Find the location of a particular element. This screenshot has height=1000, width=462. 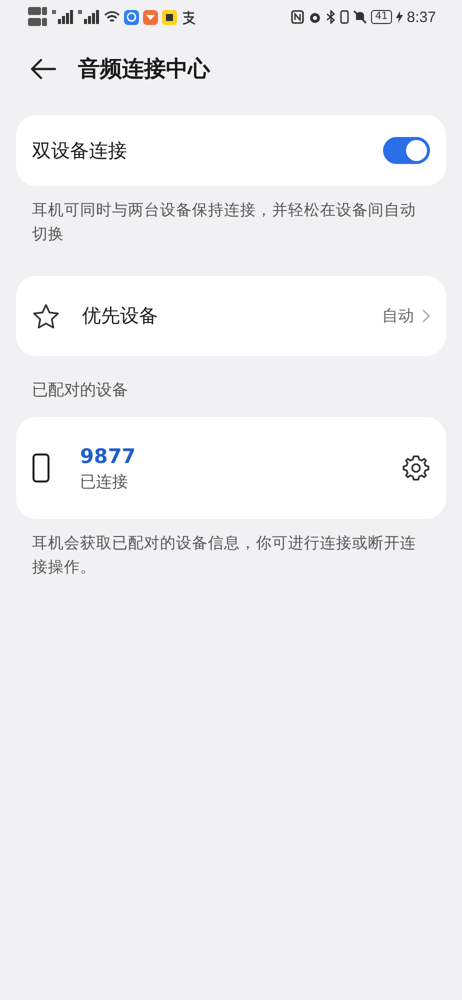

footer-note: 耳机会获取已配对的设备信息，你可进行连接或断开连接操作。 is located at coordinates (224, 555).